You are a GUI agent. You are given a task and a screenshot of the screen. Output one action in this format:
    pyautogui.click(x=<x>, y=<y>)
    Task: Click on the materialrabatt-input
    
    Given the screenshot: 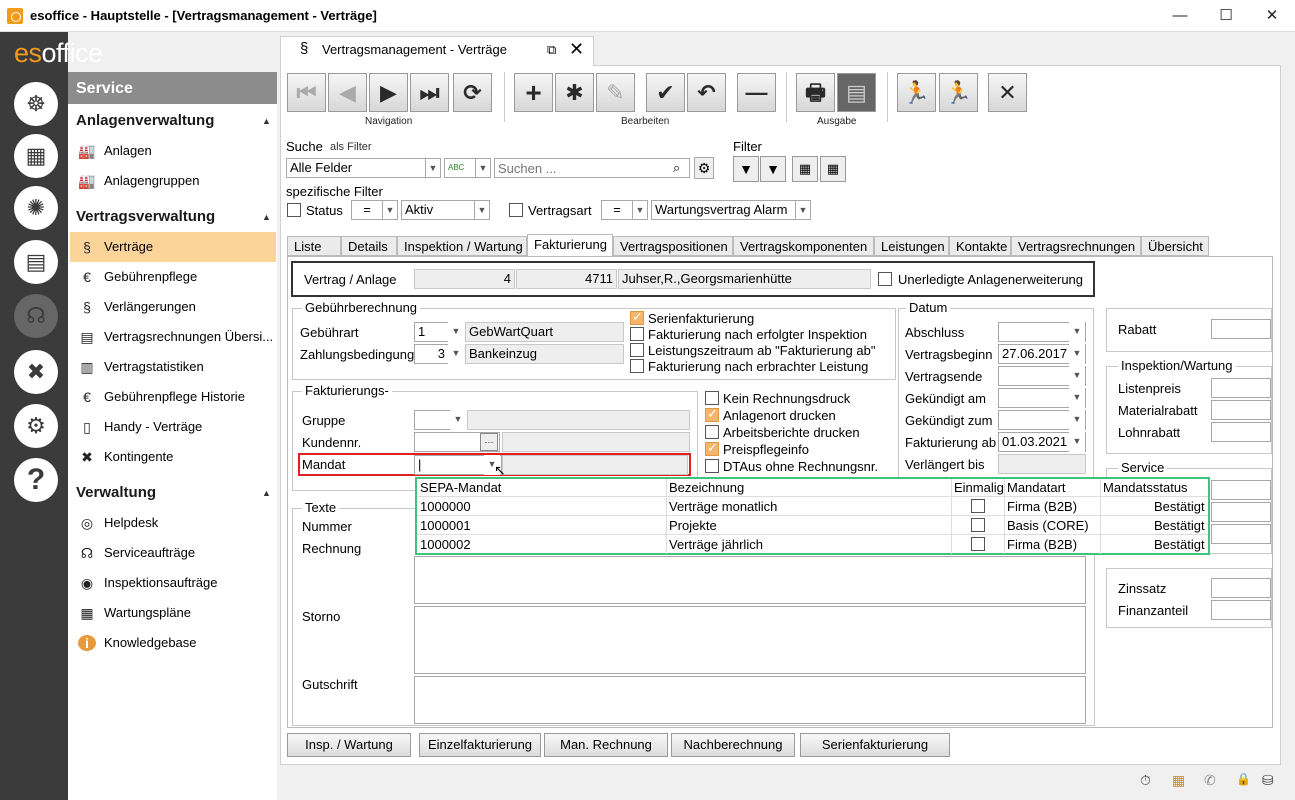 What is the action you would take?
    pyautogui.click(x=1241, y=410)
    